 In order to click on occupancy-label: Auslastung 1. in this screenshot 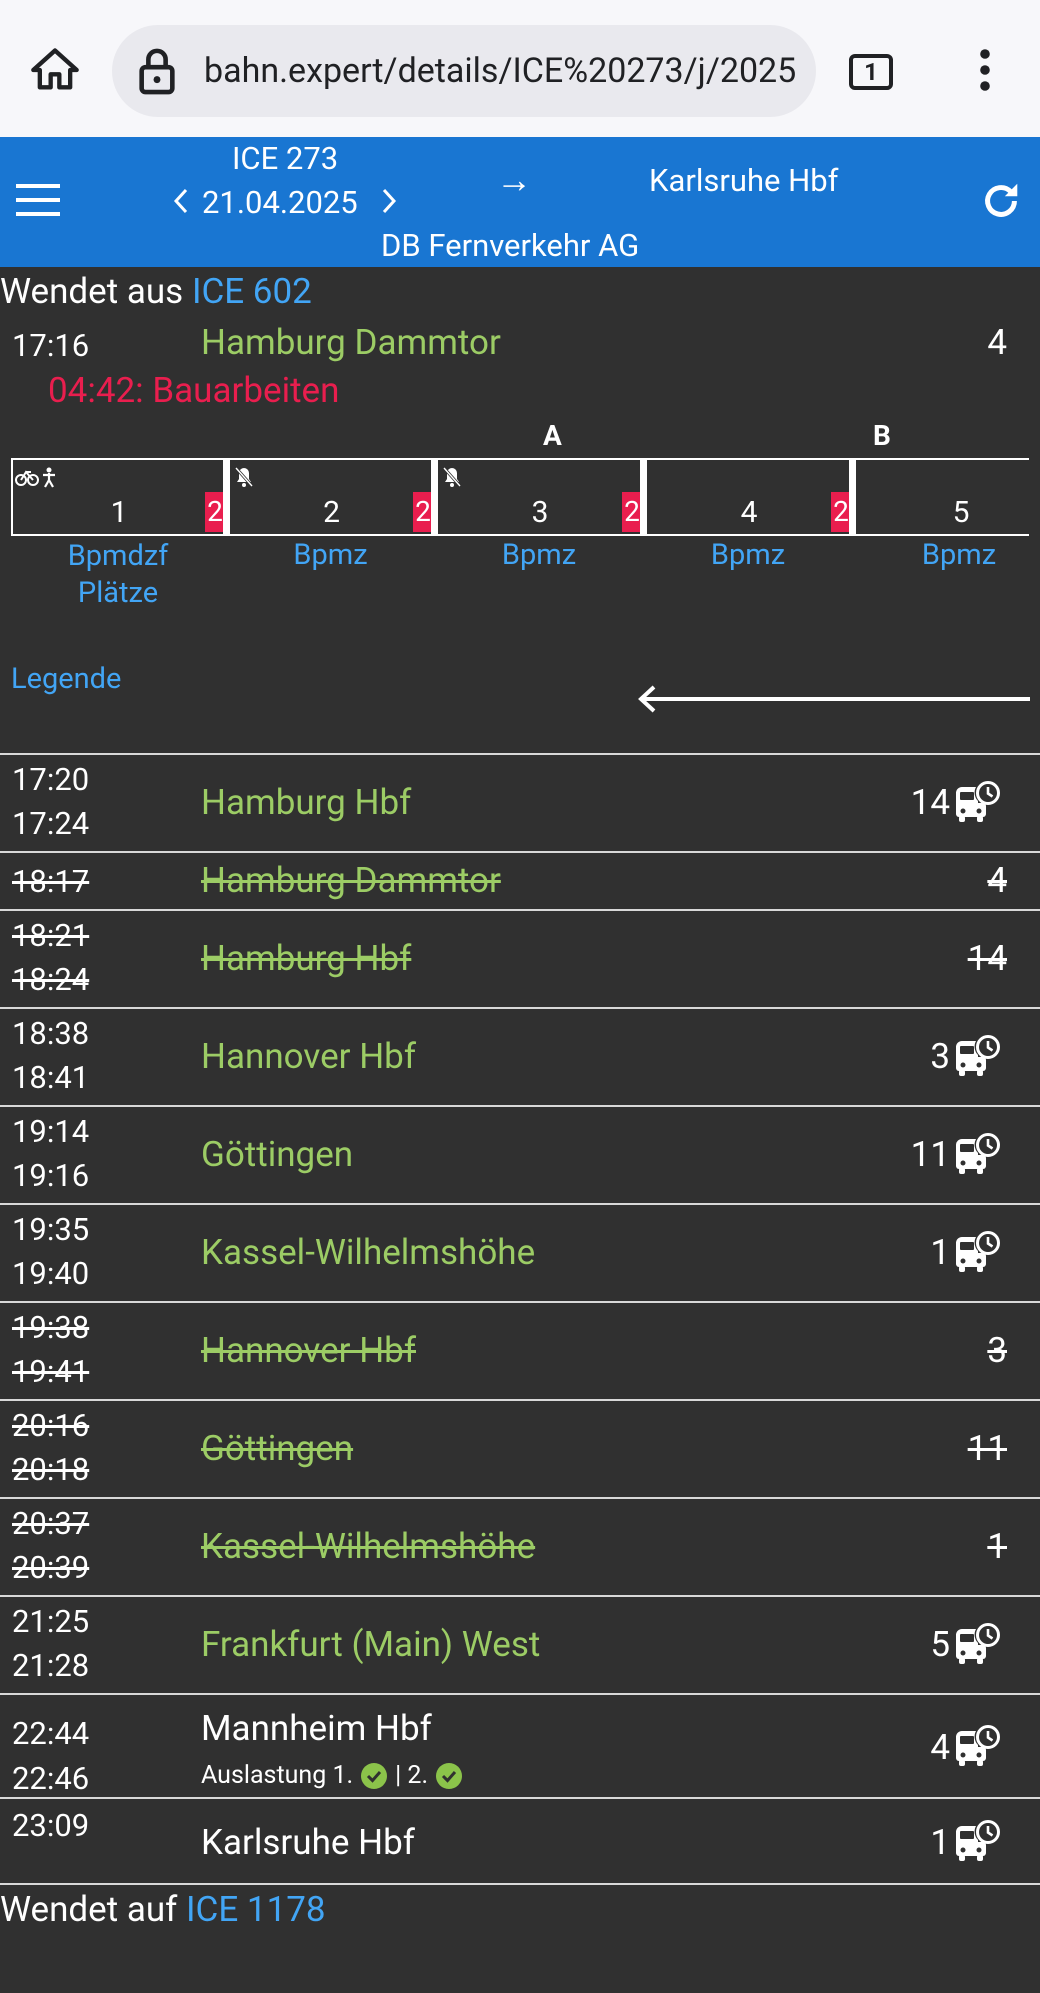, I will do `click(277, 1775)`.